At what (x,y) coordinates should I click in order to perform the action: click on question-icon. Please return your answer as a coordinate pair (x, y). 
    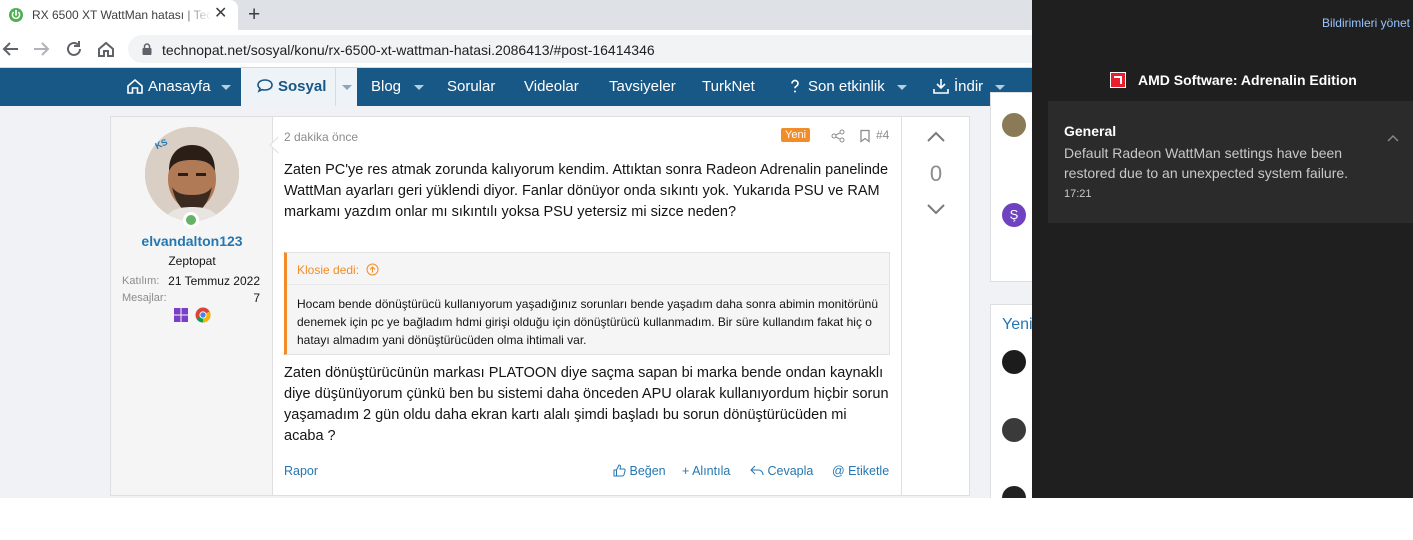
    Looking at the image, I should click on (795, 86).